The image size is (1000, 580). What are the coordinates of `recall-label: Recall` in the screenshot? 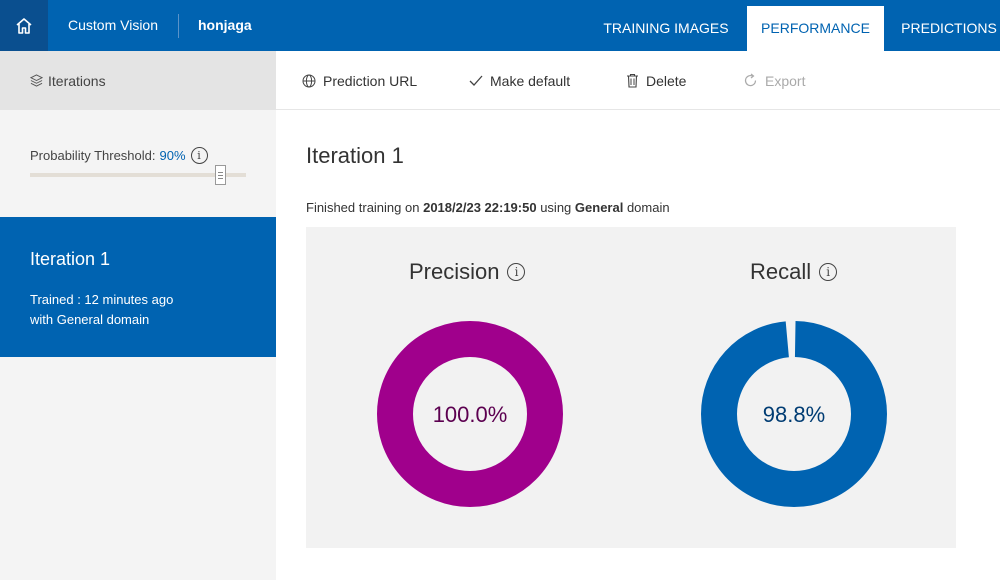 It's located at (781, 271).